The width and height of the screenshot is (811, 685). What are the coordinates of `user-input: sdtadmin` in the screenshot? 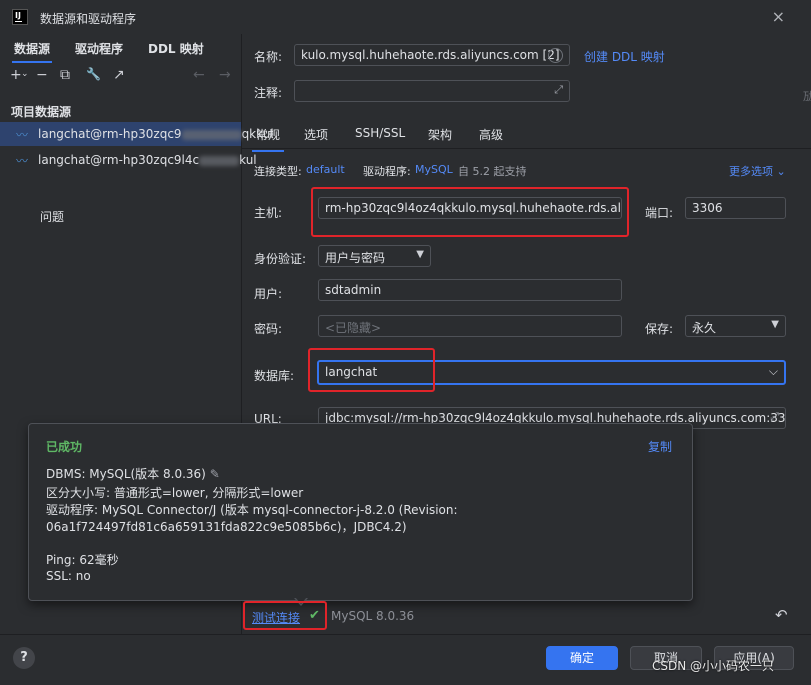 It's located at (470, 290).